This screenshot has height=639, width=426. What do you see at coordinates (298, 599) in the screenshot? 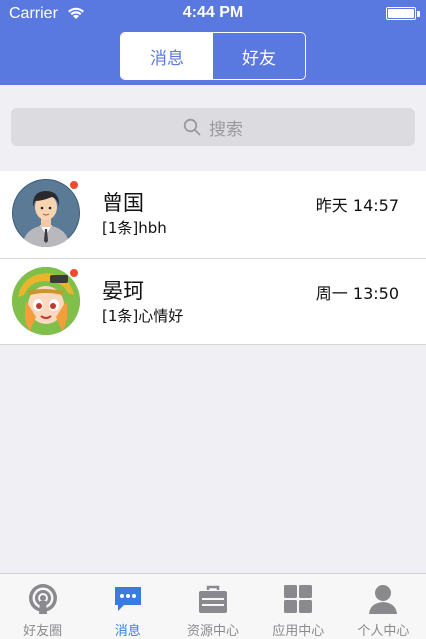
I see `grid-icon` at bounding box center [298, 599].